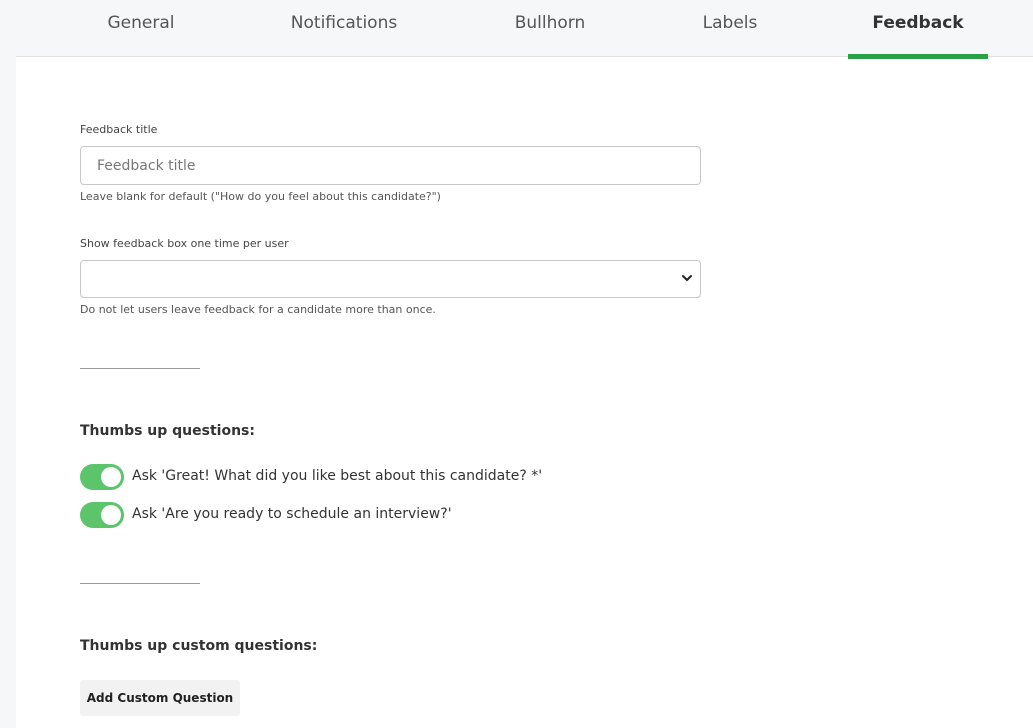 The height and width of the screenshot is (728, 1033). Describe the element at coordinates (167, 431) in the screenshot. I see `thumbs-up-questions-title: Thumbs up questions:` at that location.